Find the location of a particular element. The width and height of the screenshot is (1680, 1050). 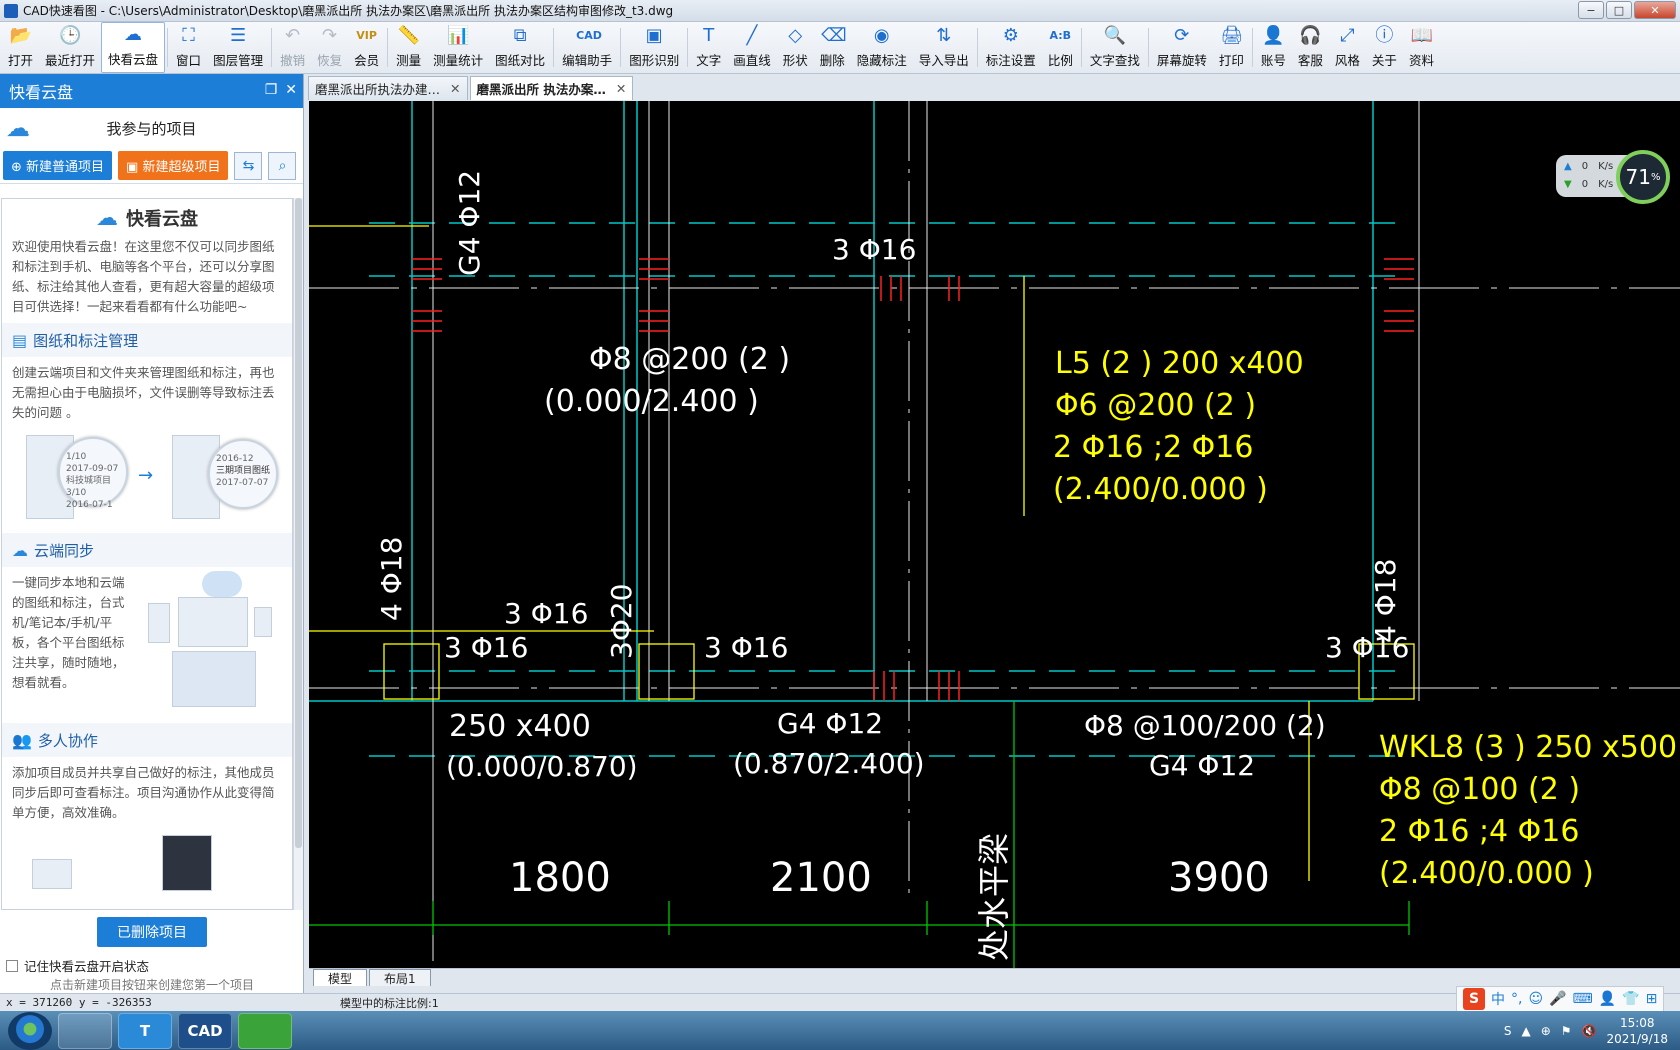

collab-illustration is located at coordinates (147, 860).